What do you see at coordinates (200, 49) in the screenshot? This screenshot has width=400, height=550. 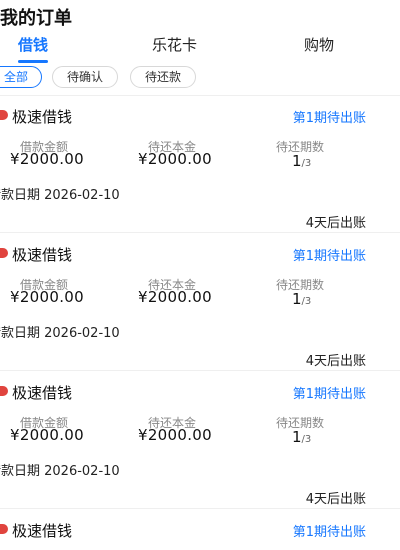 I see `order-tabs: 借钱 乐花卡 购物` at bounding box center [200, 49].